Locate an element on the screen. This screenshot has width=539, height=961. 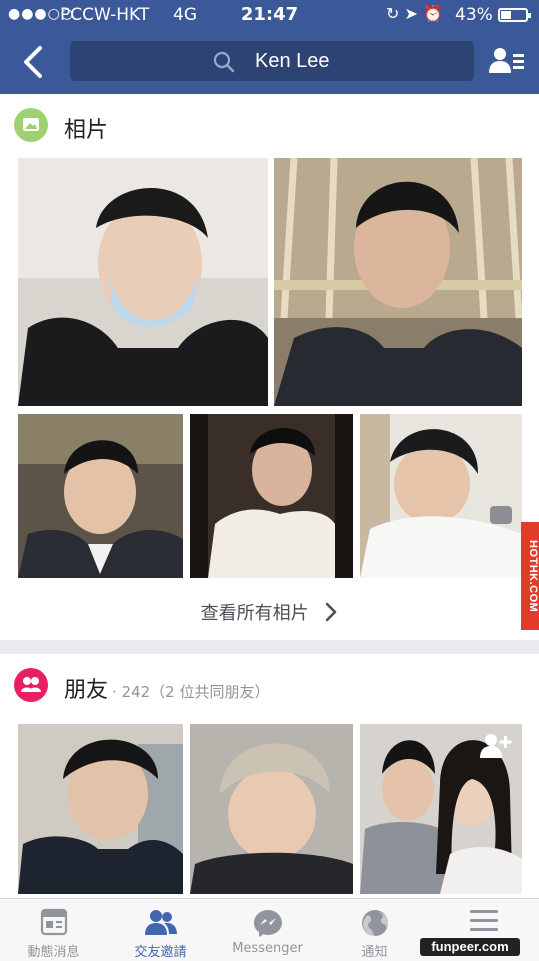
friends-title: 朋友 · 242（2 位共同朋友） is located at coordinates (167, 688).